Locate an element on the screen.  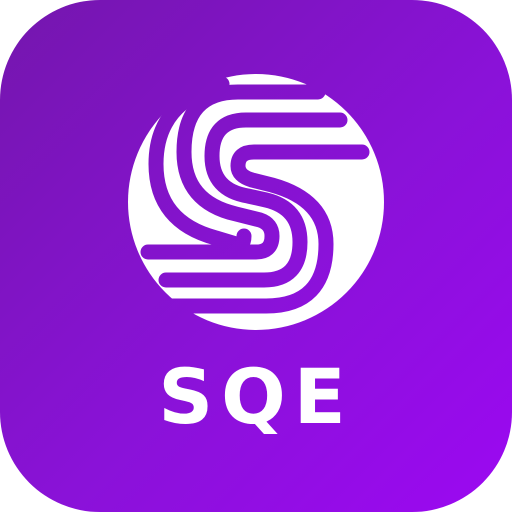
brand-name: SQE is located at coordinates (256, 396).